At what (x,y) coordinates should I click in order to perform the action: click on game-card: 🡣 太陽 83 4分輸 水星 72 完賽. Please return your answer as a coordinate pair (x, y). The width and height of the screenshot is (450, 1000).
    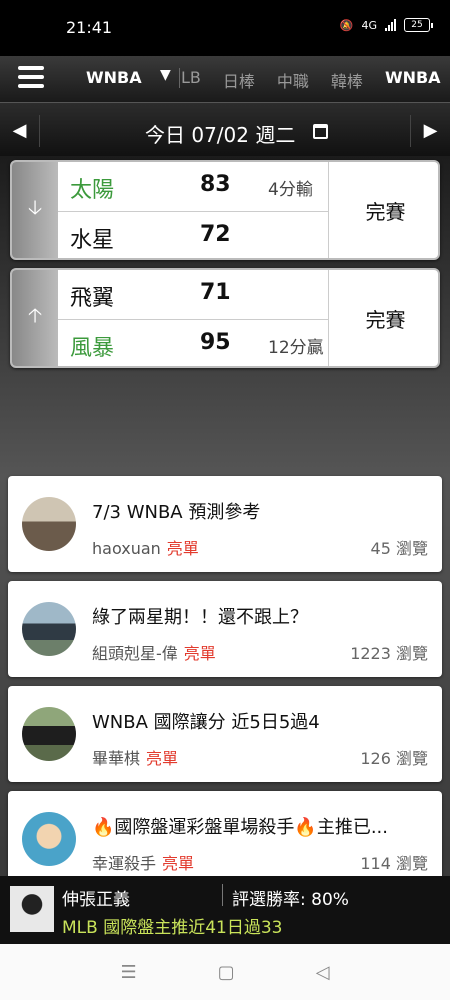
    Looking at the image, I should click on (225, 210).